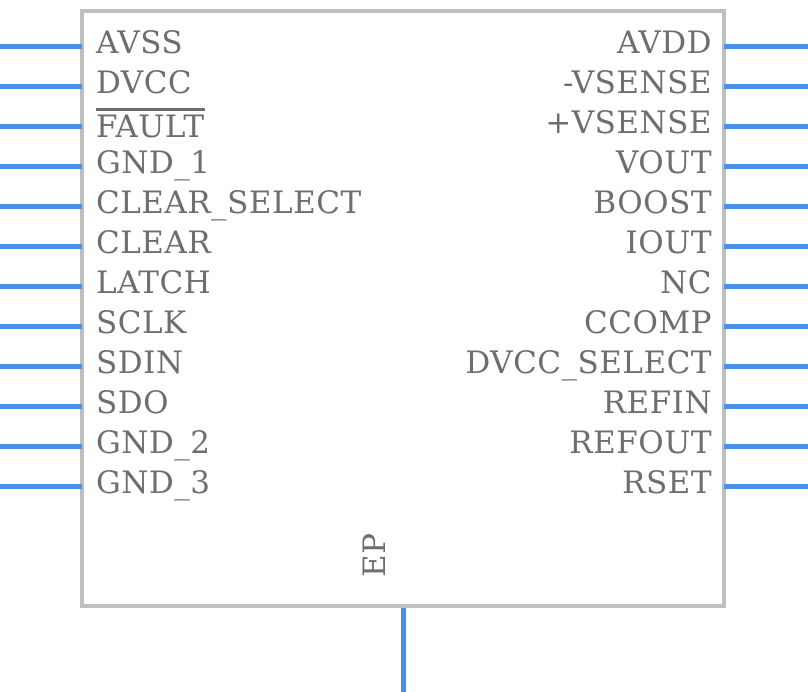 This screenshot has height=692, width=808. I want to click on pin-name-text: SCLK, so click(141, 323).